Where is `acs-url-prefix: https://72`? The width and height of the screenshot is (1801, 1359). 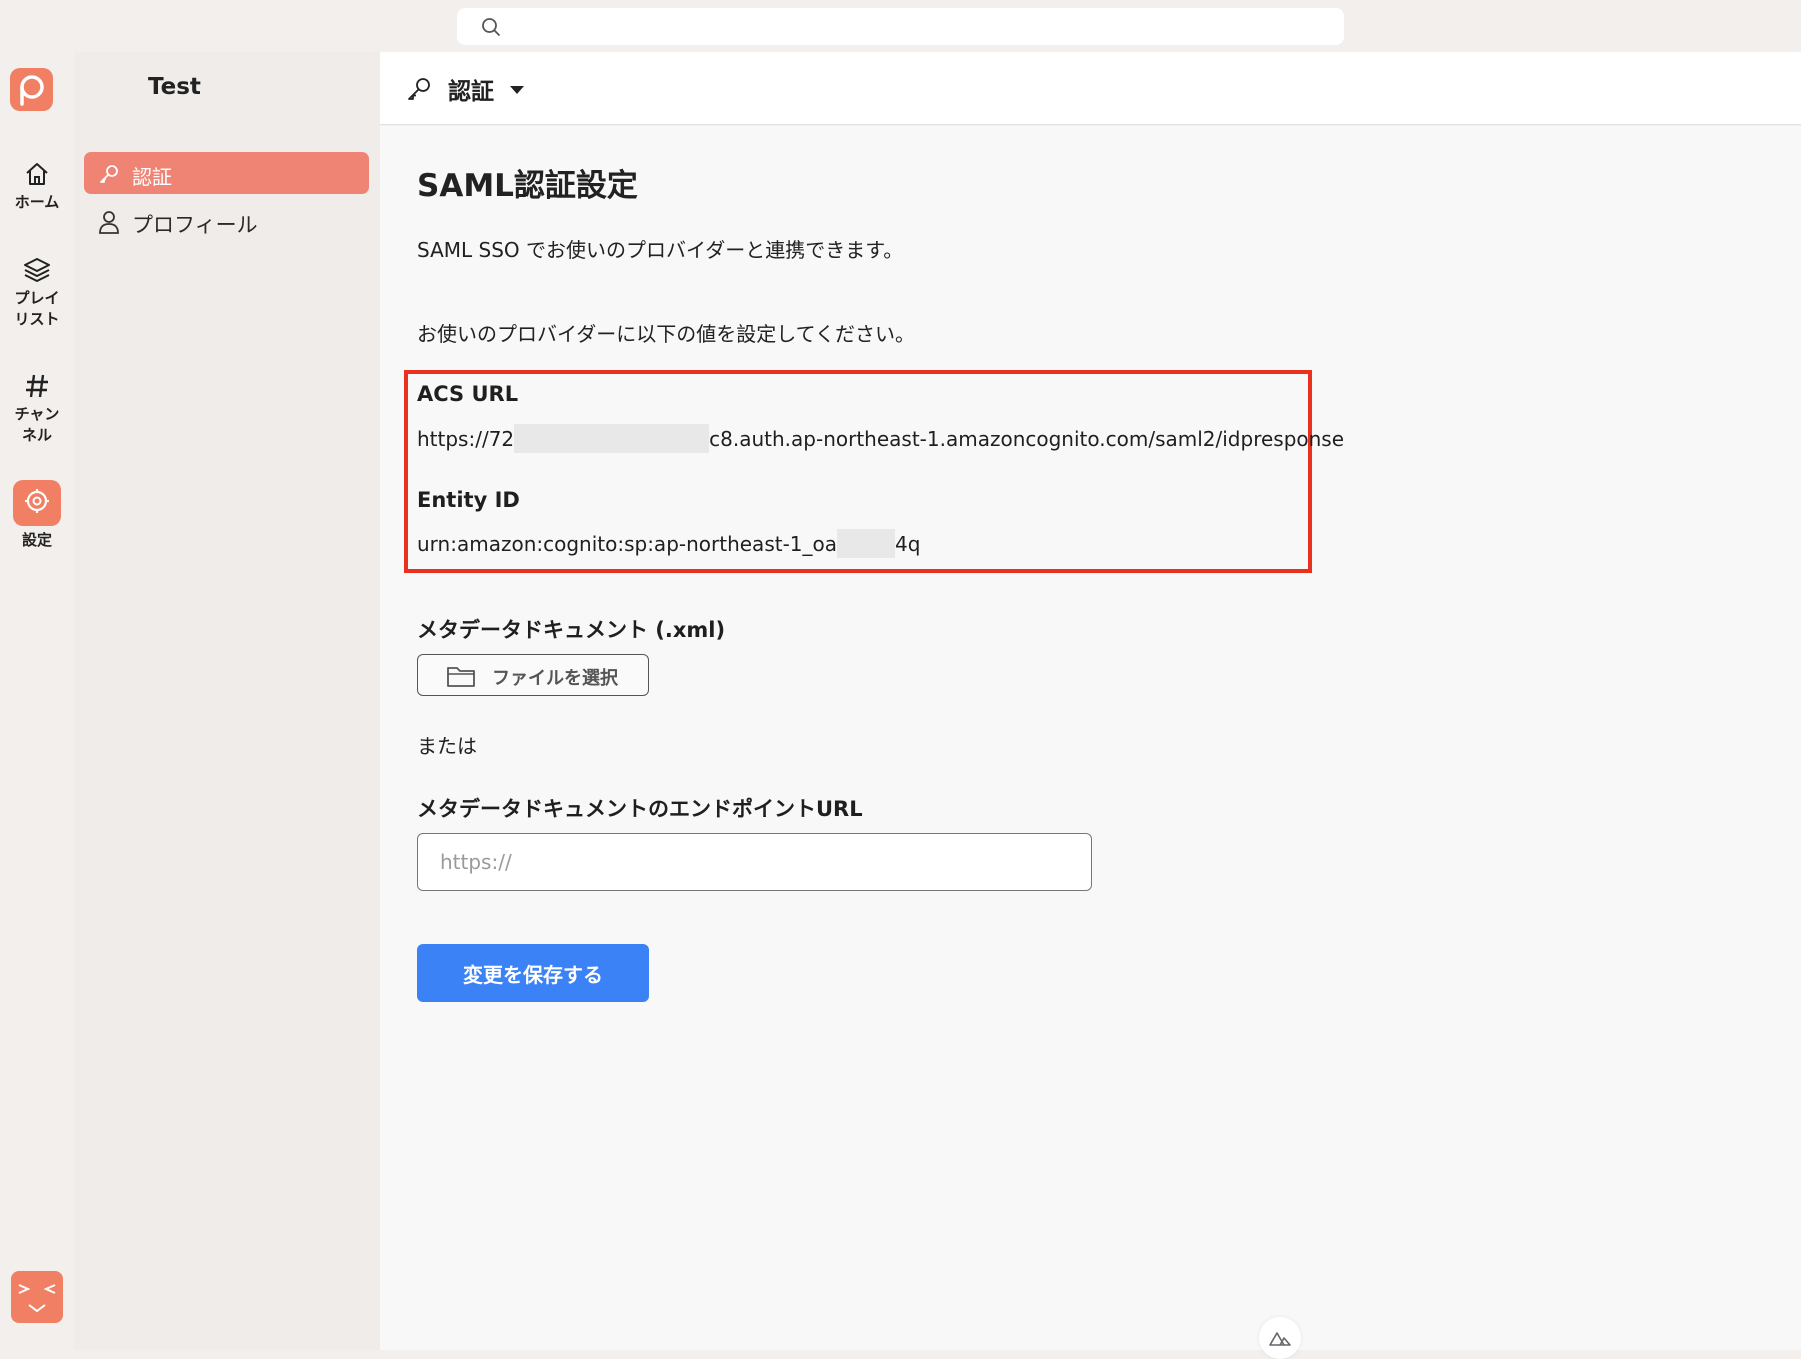 acs-url-prefix: https://72 is located at coordinates (466, 439).